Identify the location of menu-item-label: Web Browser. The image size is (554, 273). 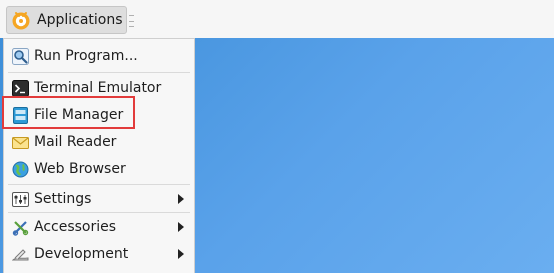
(80, 169).